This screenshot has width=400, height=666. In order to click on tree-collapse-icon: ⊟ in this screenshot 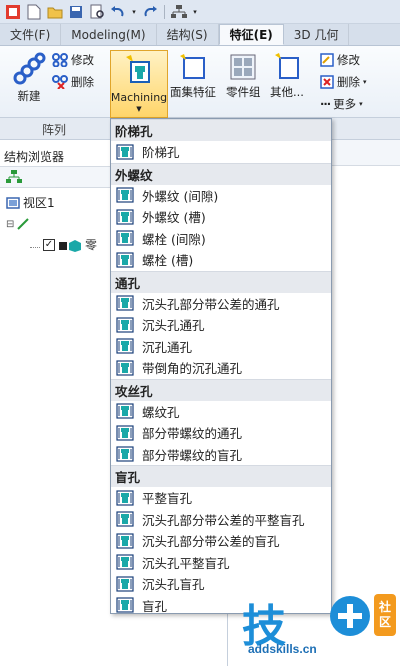, I will do `click(10, 224)`.